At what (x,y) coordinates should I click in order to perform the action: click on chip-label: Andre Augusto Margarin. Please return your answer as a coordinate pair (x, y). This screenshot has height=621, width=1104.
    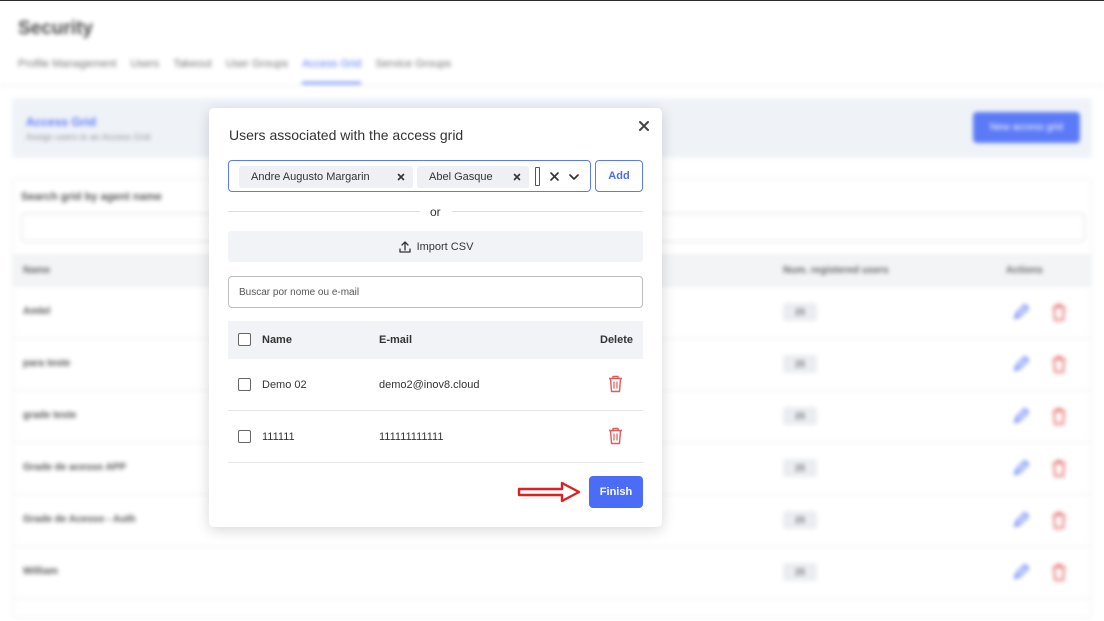
    Looking at the image, I should click on (310, 177).